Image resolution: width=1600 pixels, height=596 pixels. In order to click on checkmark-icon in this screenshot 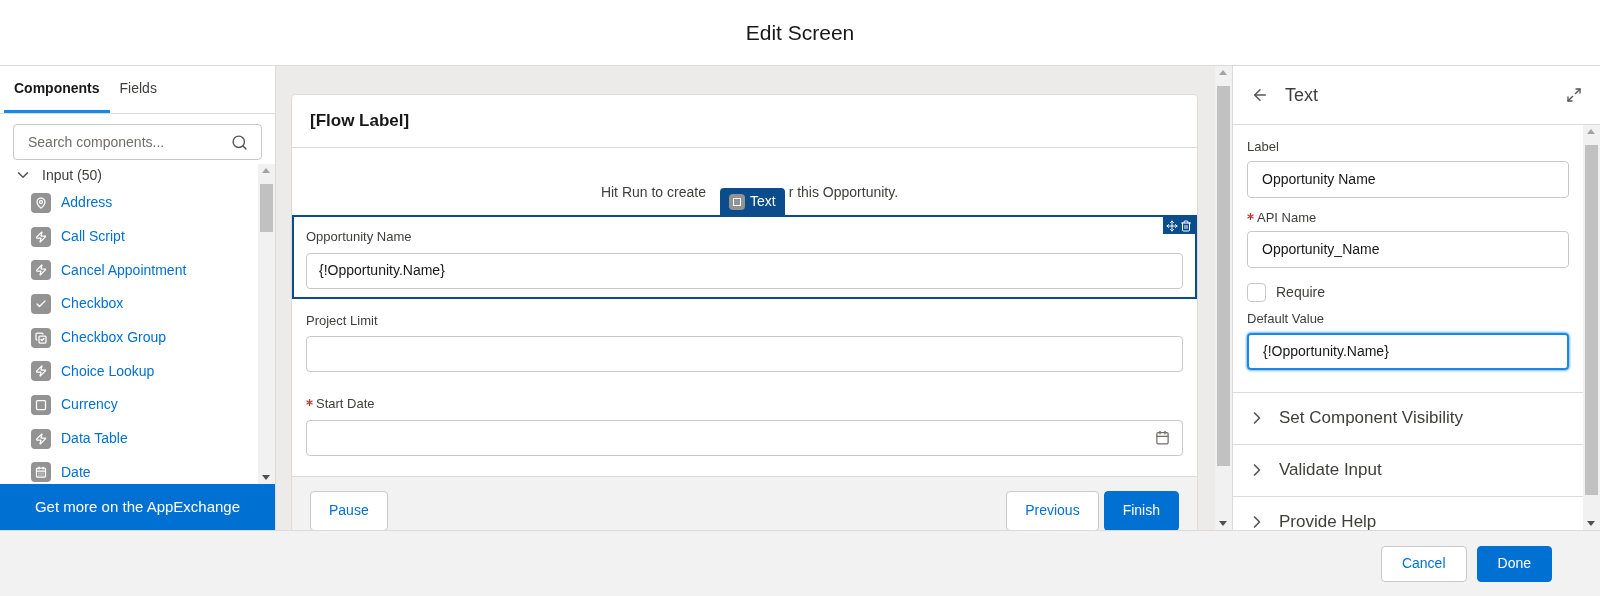, I will do `click(41, 303)`.